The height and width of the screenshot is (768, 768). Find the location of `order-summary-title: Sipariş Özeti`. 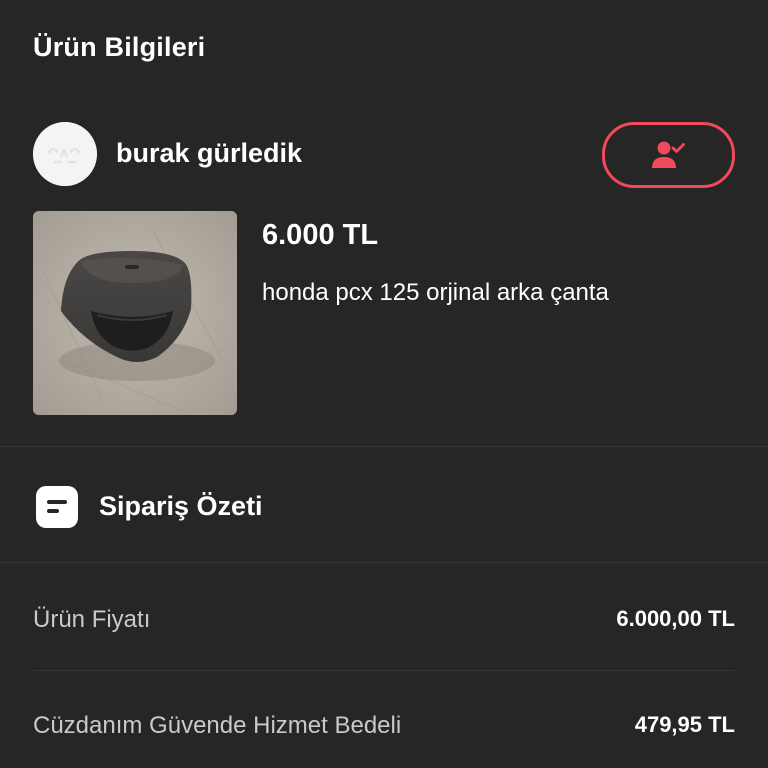

order-summary-title: Sipariş Özeti is located at coordinates (181, 506).